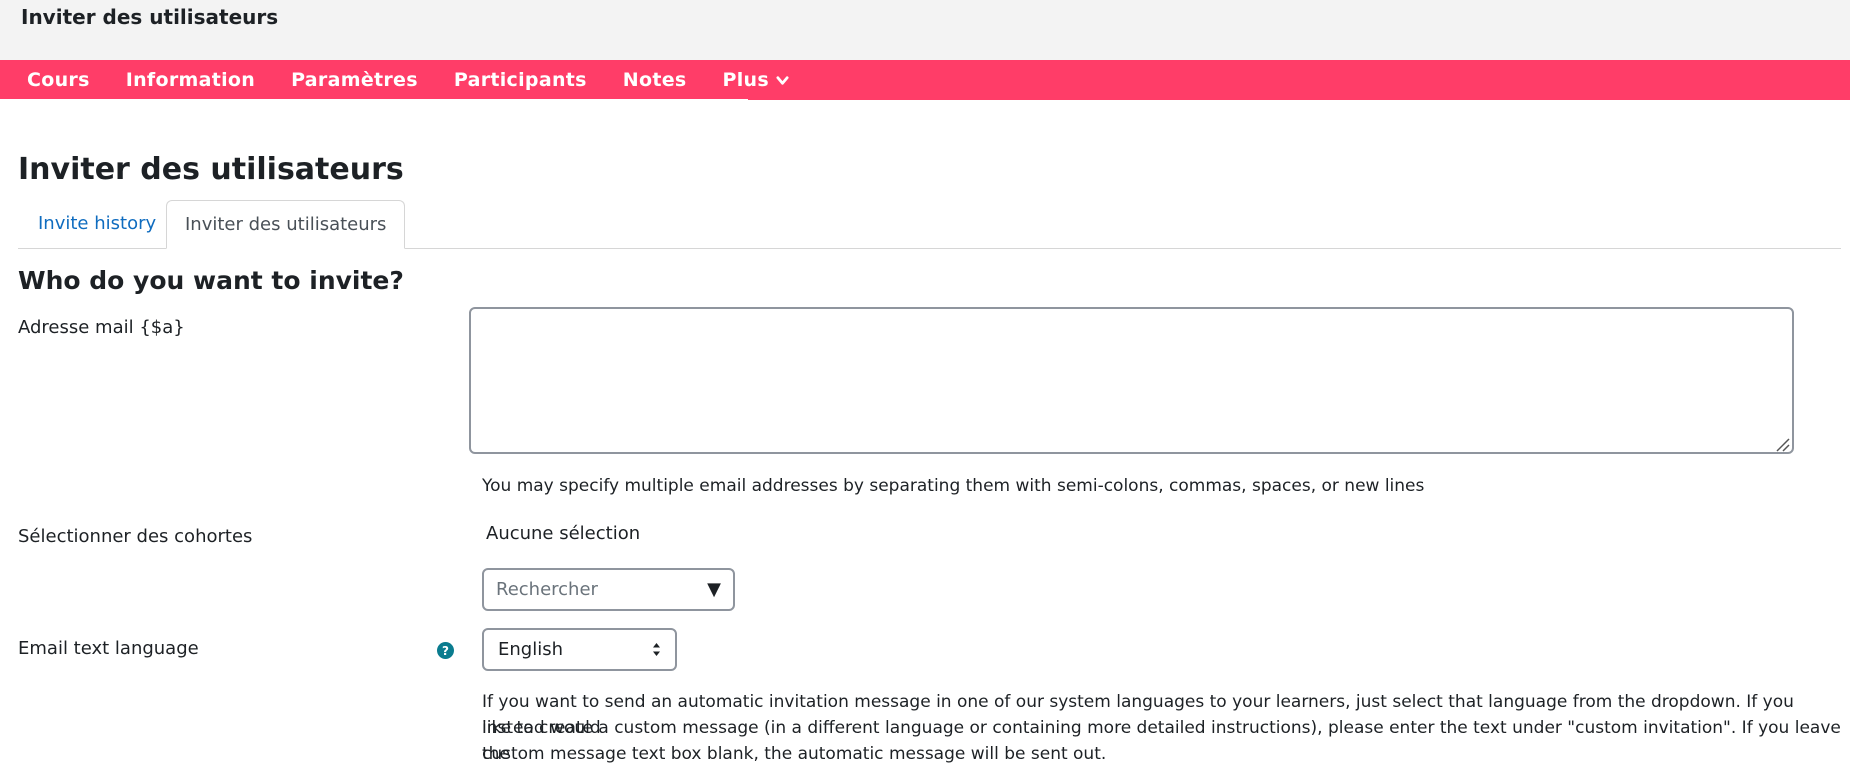 The image size is (1850, 778). What do you see at coordinates (445, 650) in the screenshot?
I see `question-circle-icon: ?` at bounding box center [445, 650].